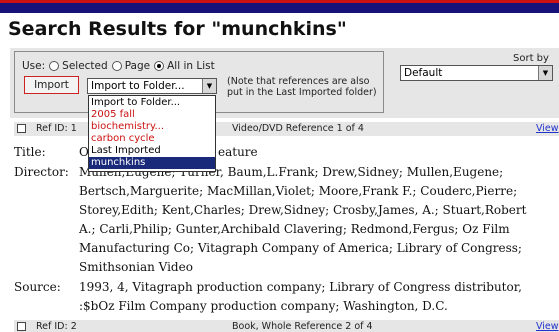  Describe the element at coordinates (137, 66) in the screenshot. I see `radio-page-label: Page` at that location.